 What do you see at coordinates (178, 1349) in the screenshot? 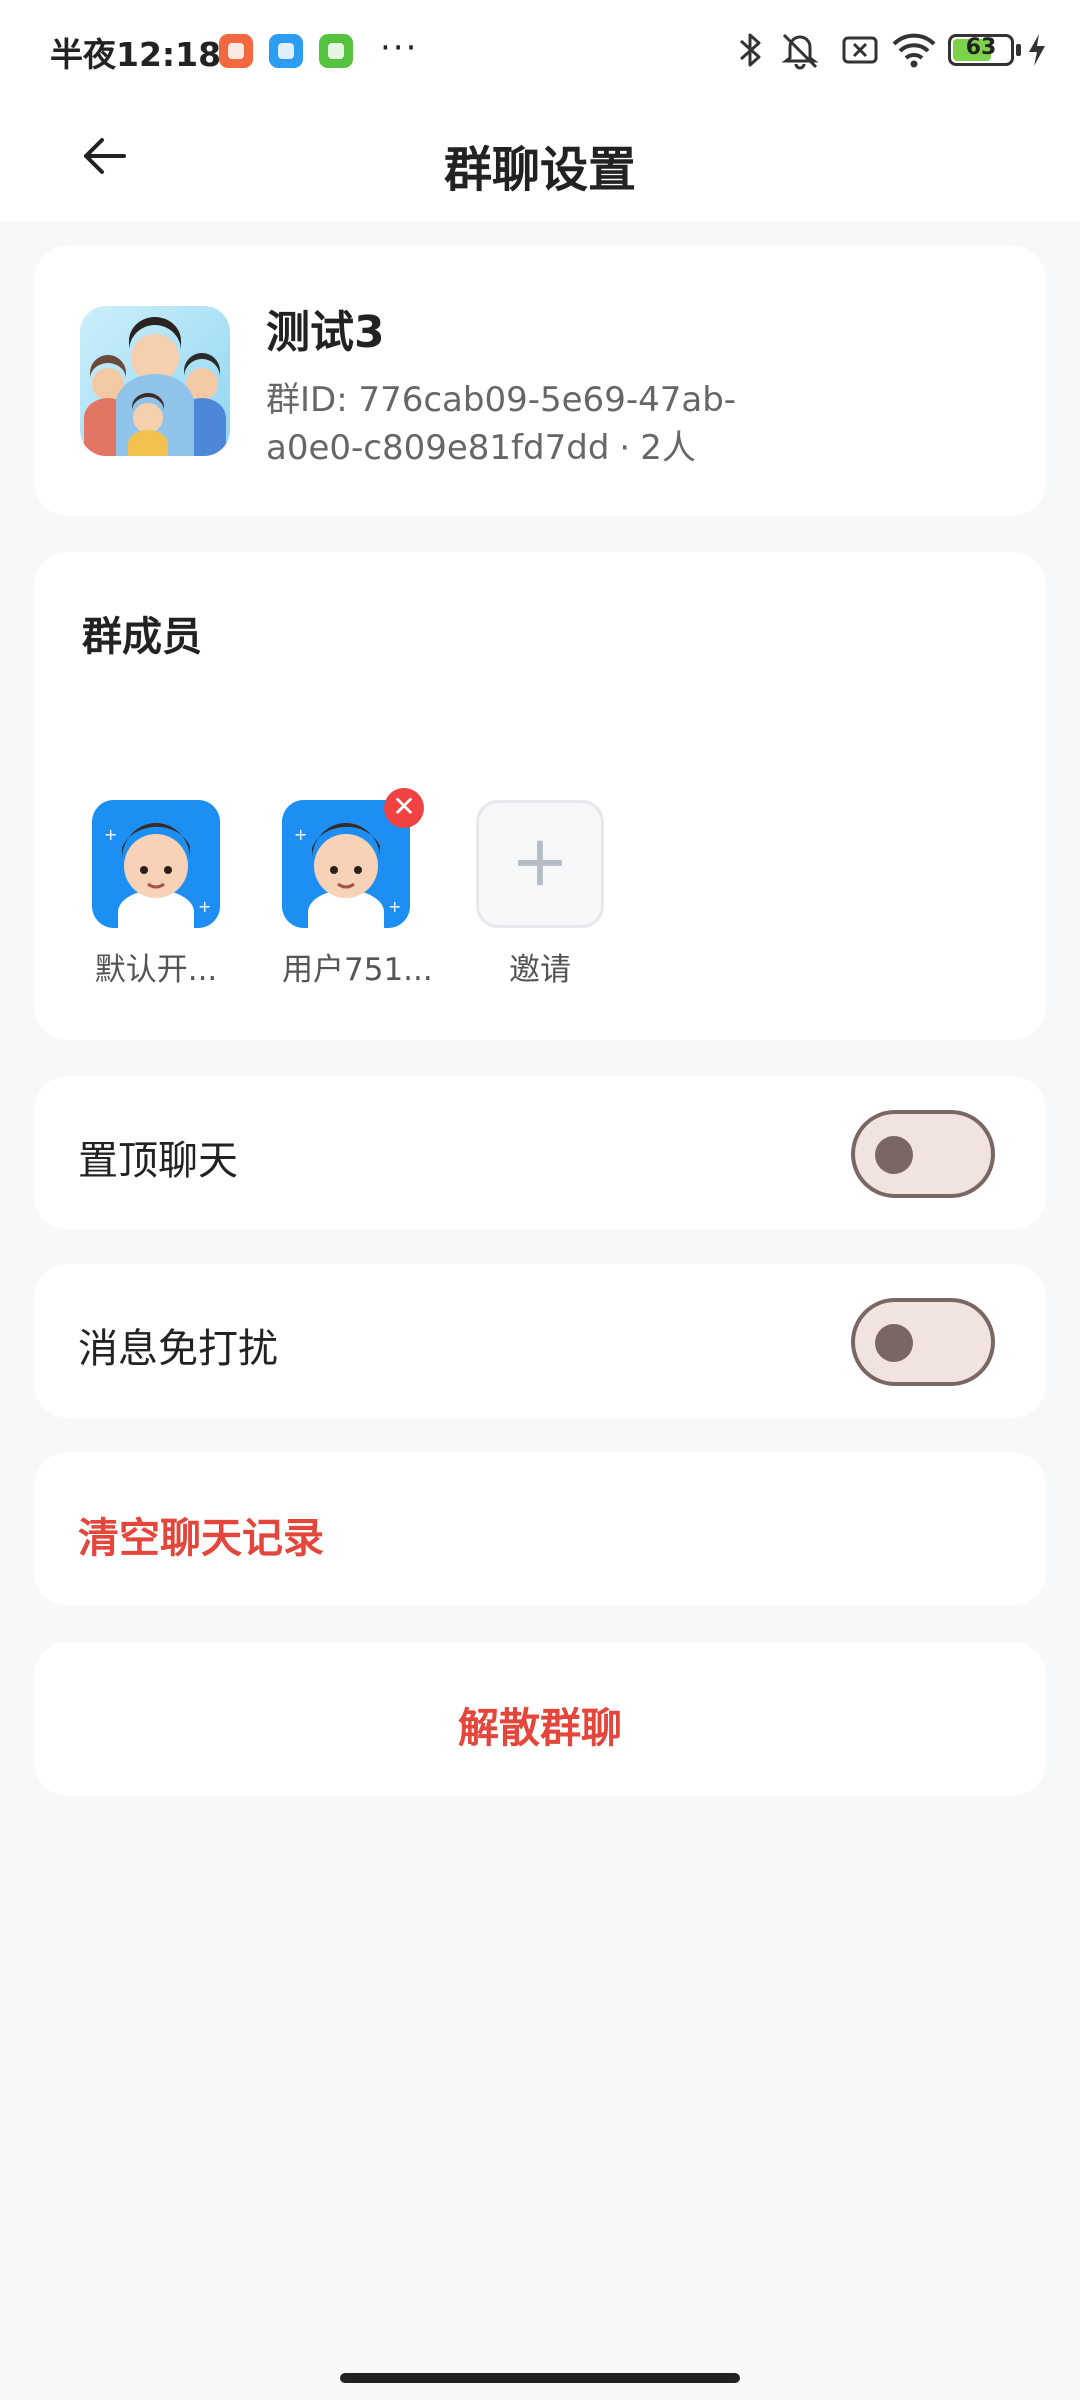
I see `mute-notifications-label: 消息免打扰` at bounding box center [178, 1349].